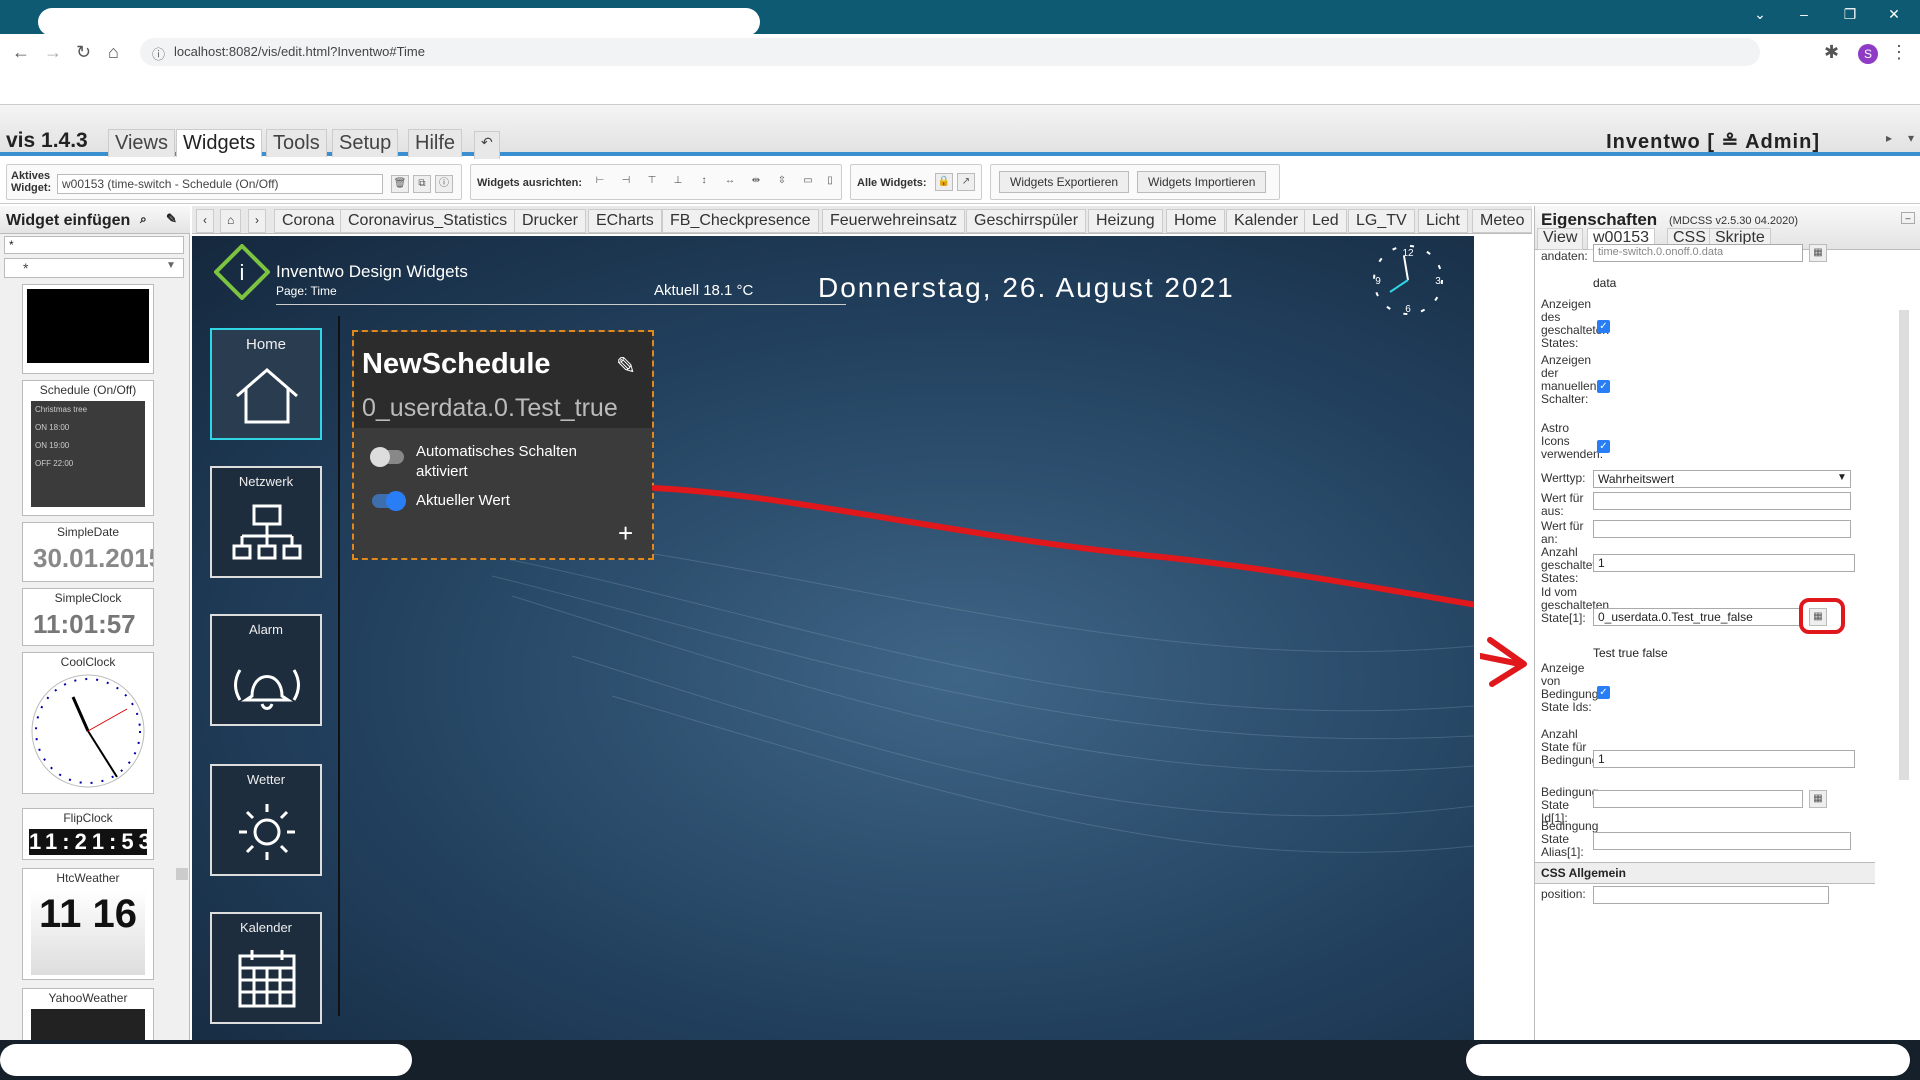 This screenshot has width=1920, height=1080. Describe the element at coordinates (1908, 218) in the screenshot. I see `properties-collapse-icon: –` at that location.